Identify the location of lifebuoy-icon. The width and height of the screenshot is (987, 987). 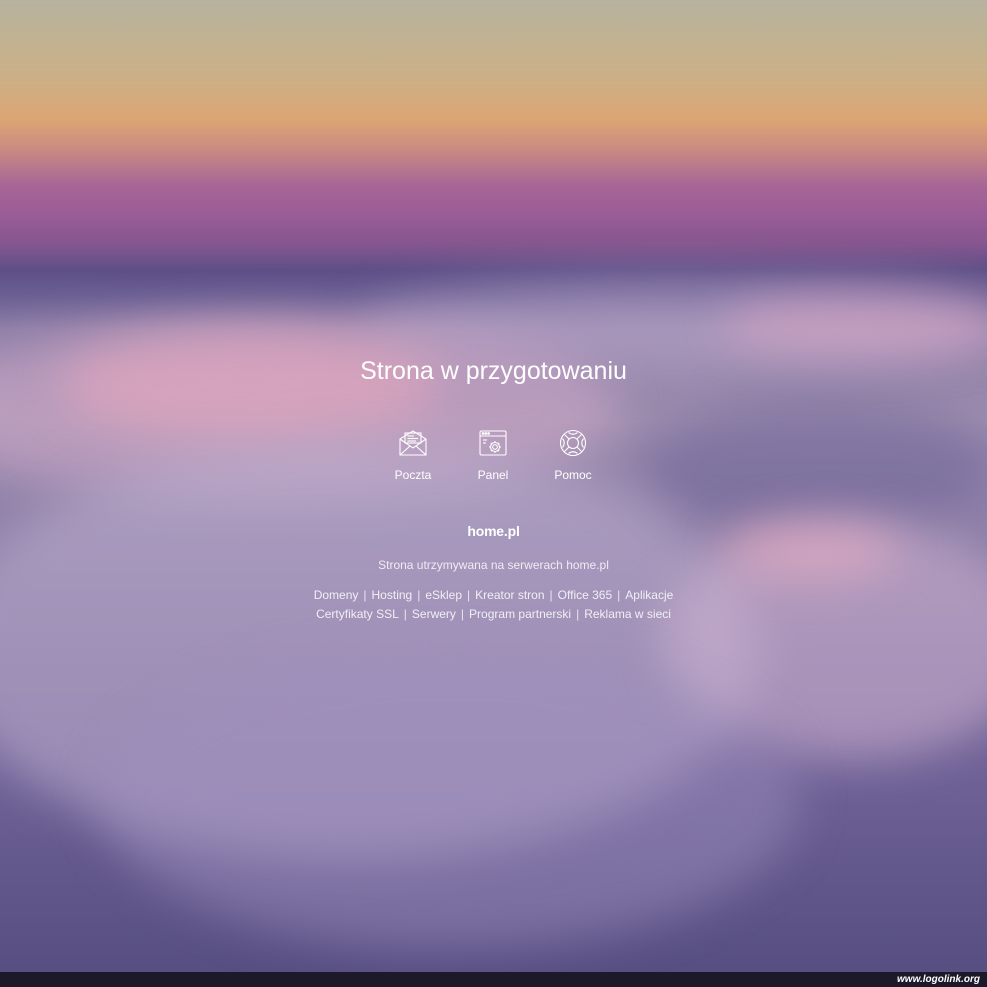
(573, 443).